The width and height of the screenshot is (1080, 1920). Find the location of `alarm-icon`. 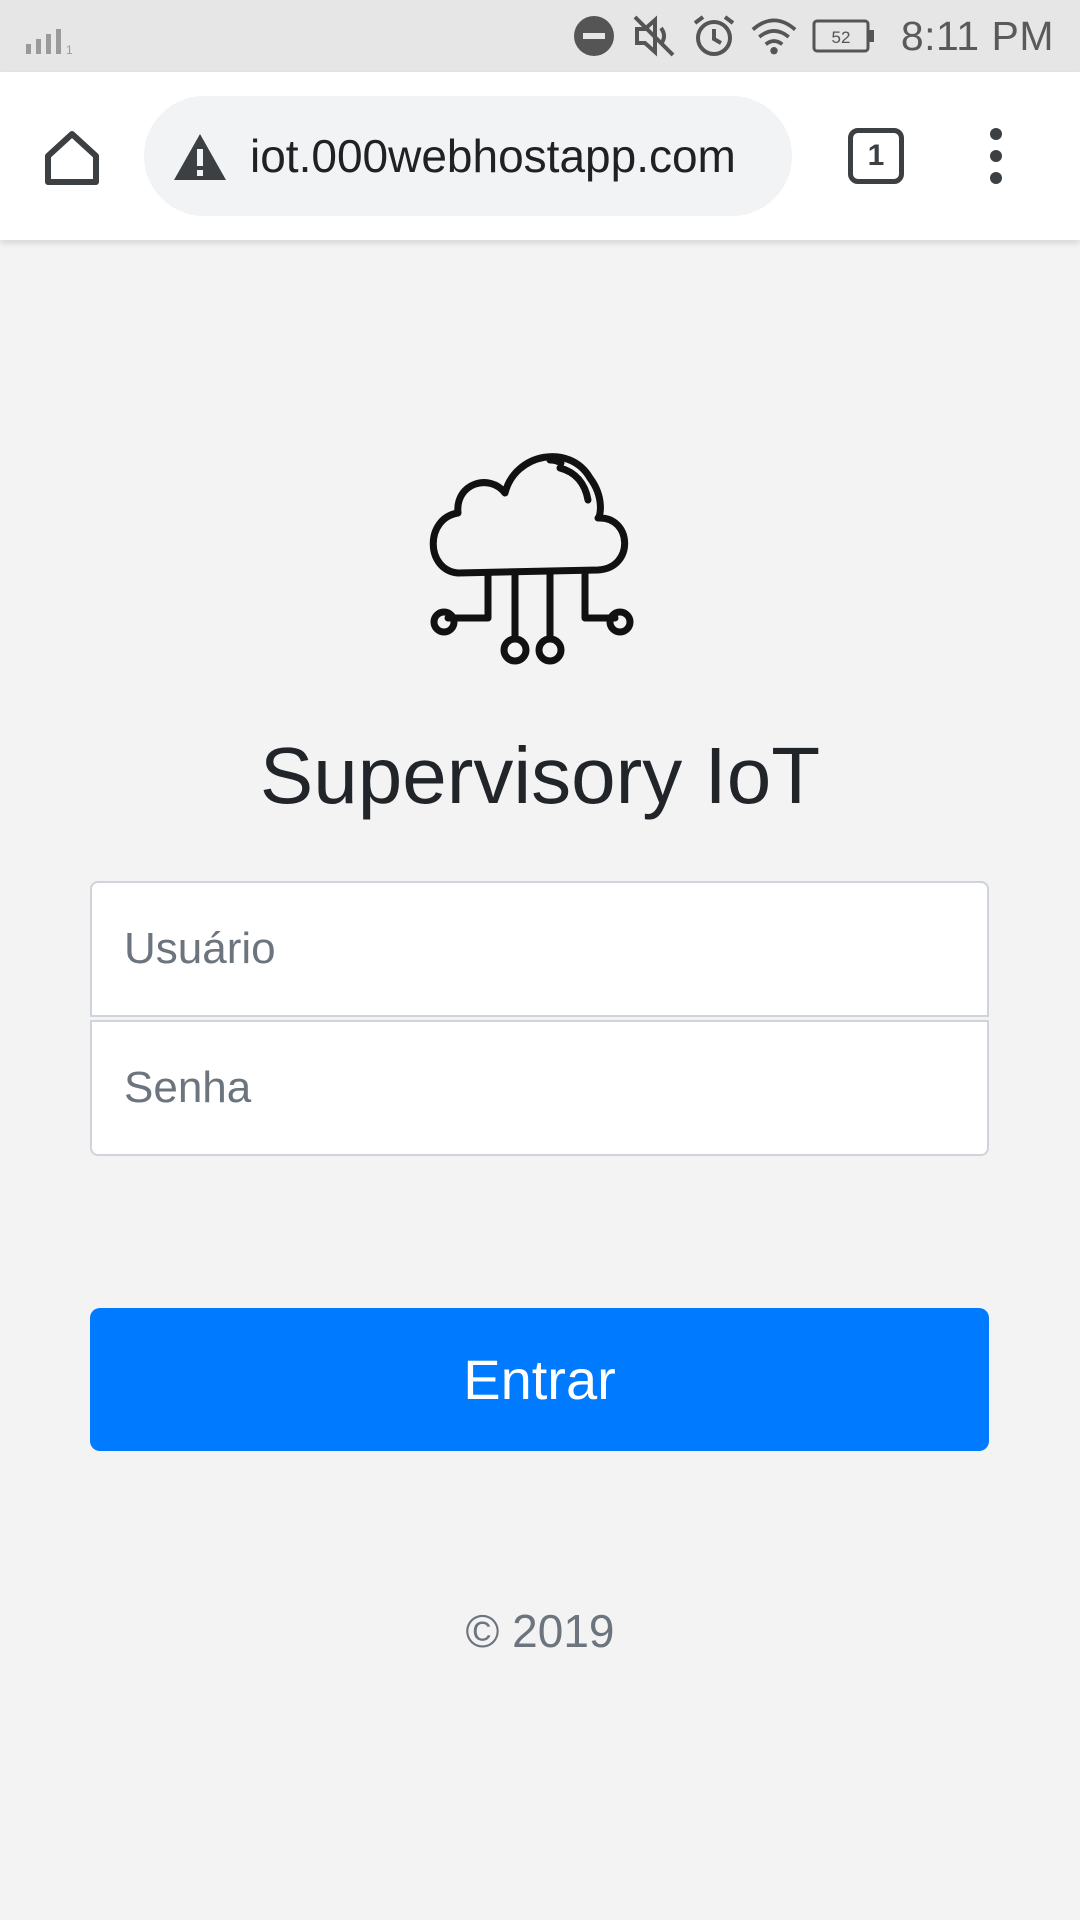

alarm-icon is located at coordinates (714, 36).